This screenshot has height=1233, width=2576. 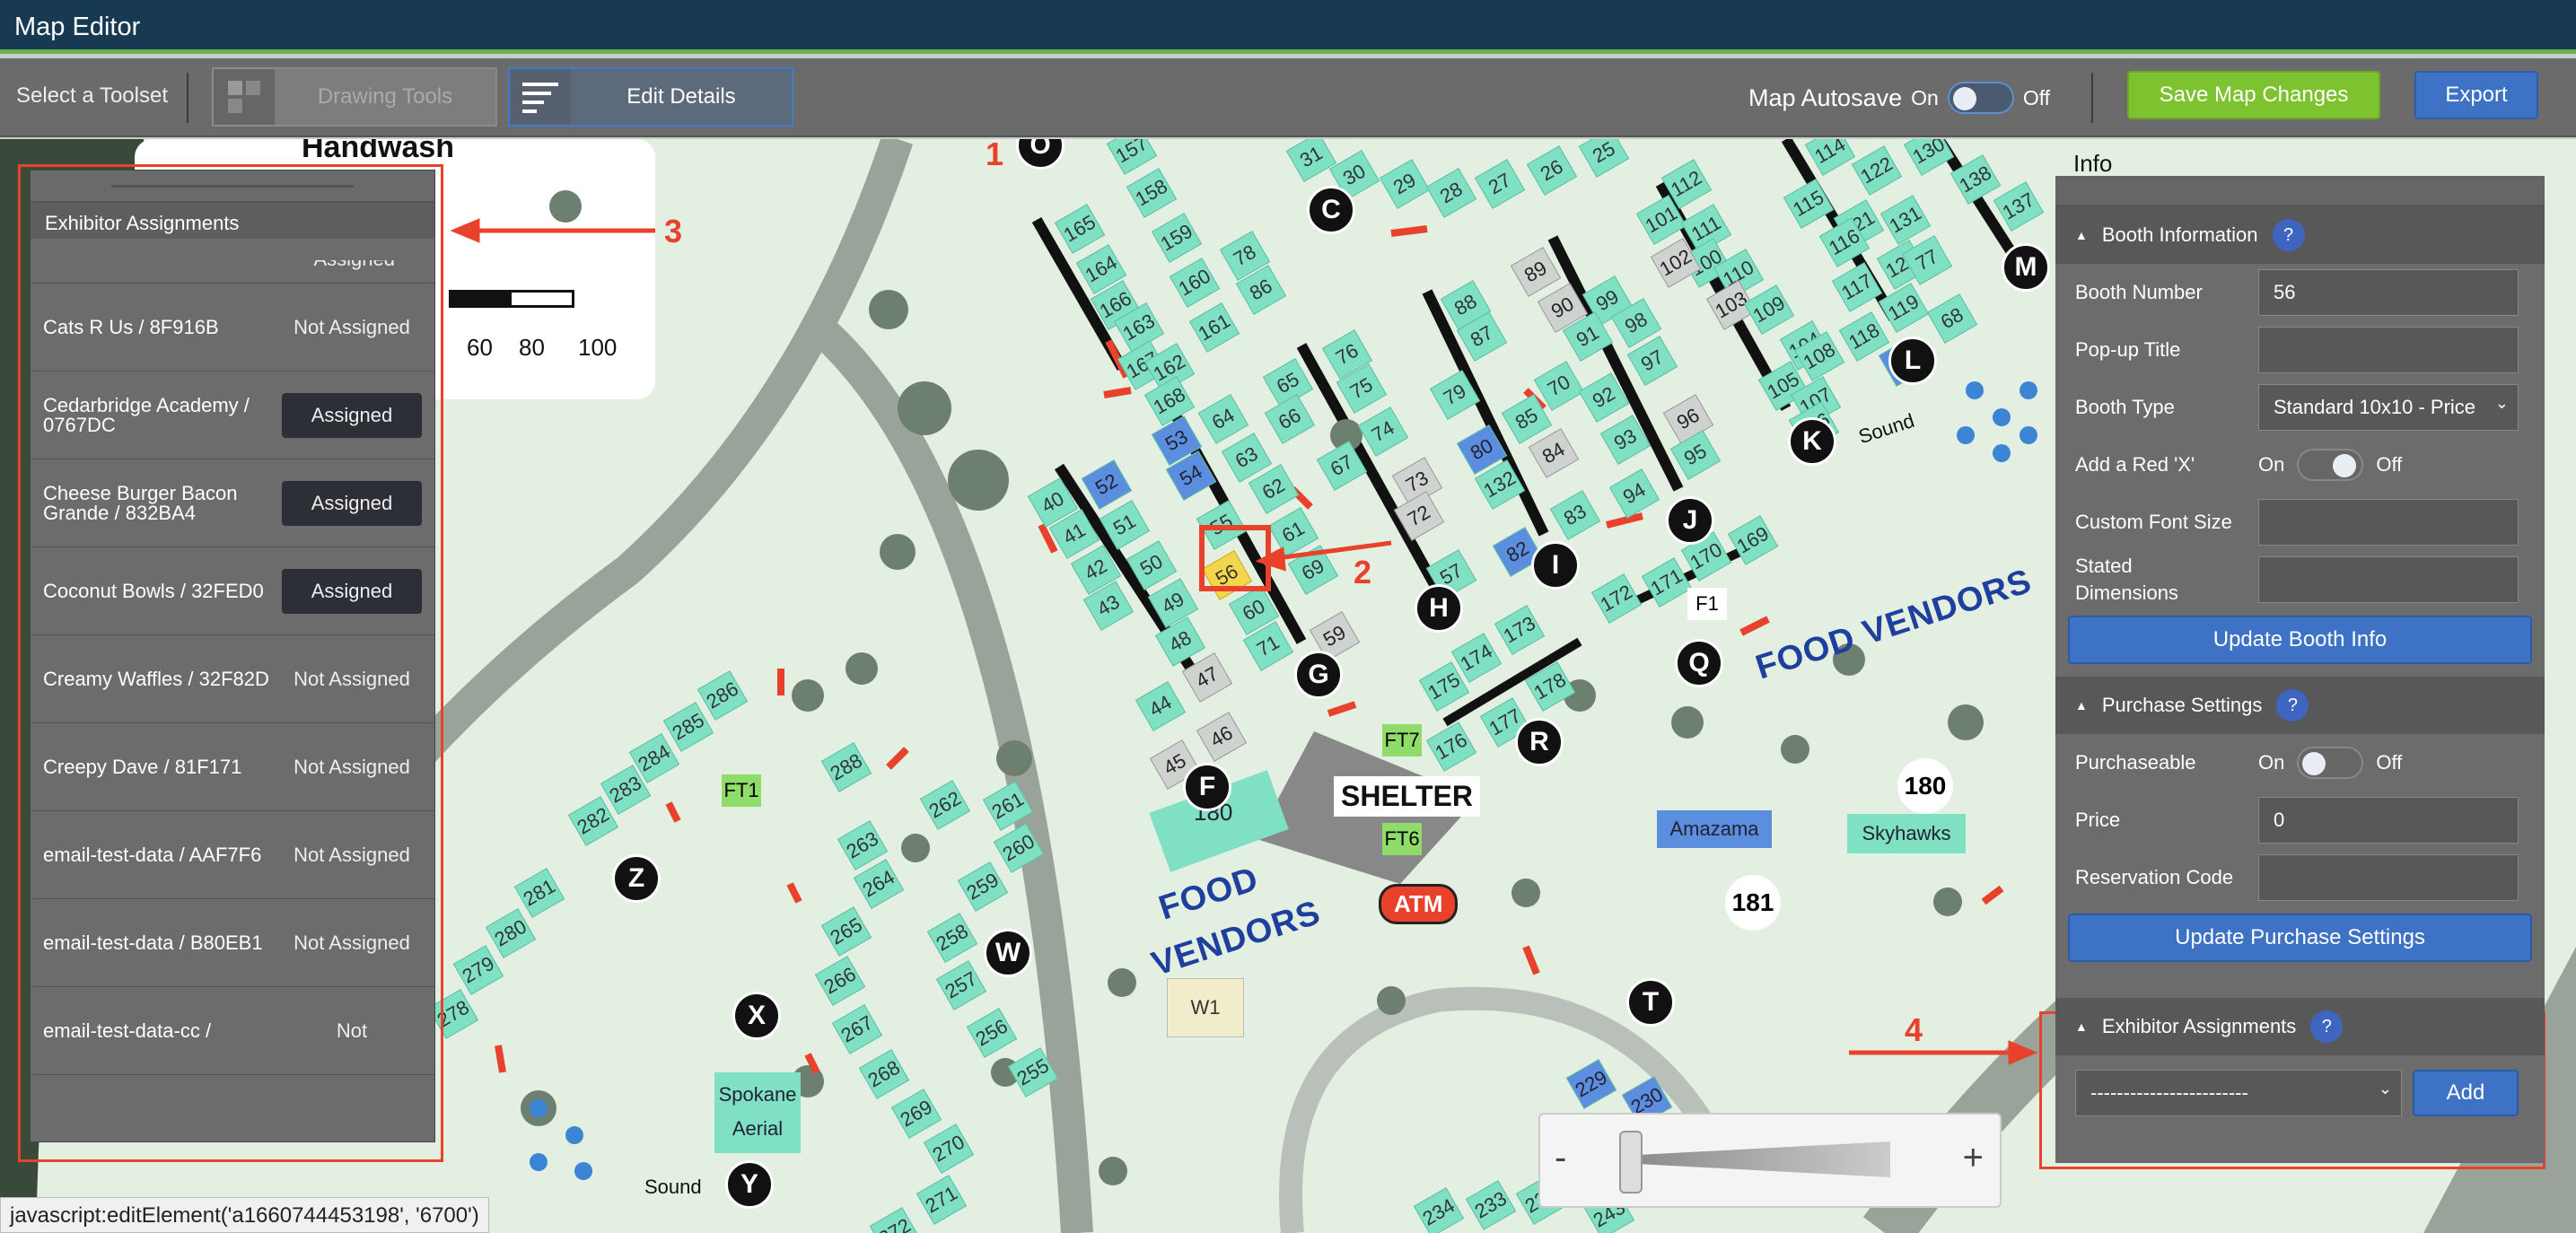 I want to click on exhibitor-list-item: Cats R Us / 8F916B Not Assigned, so click(x=232, y=328).